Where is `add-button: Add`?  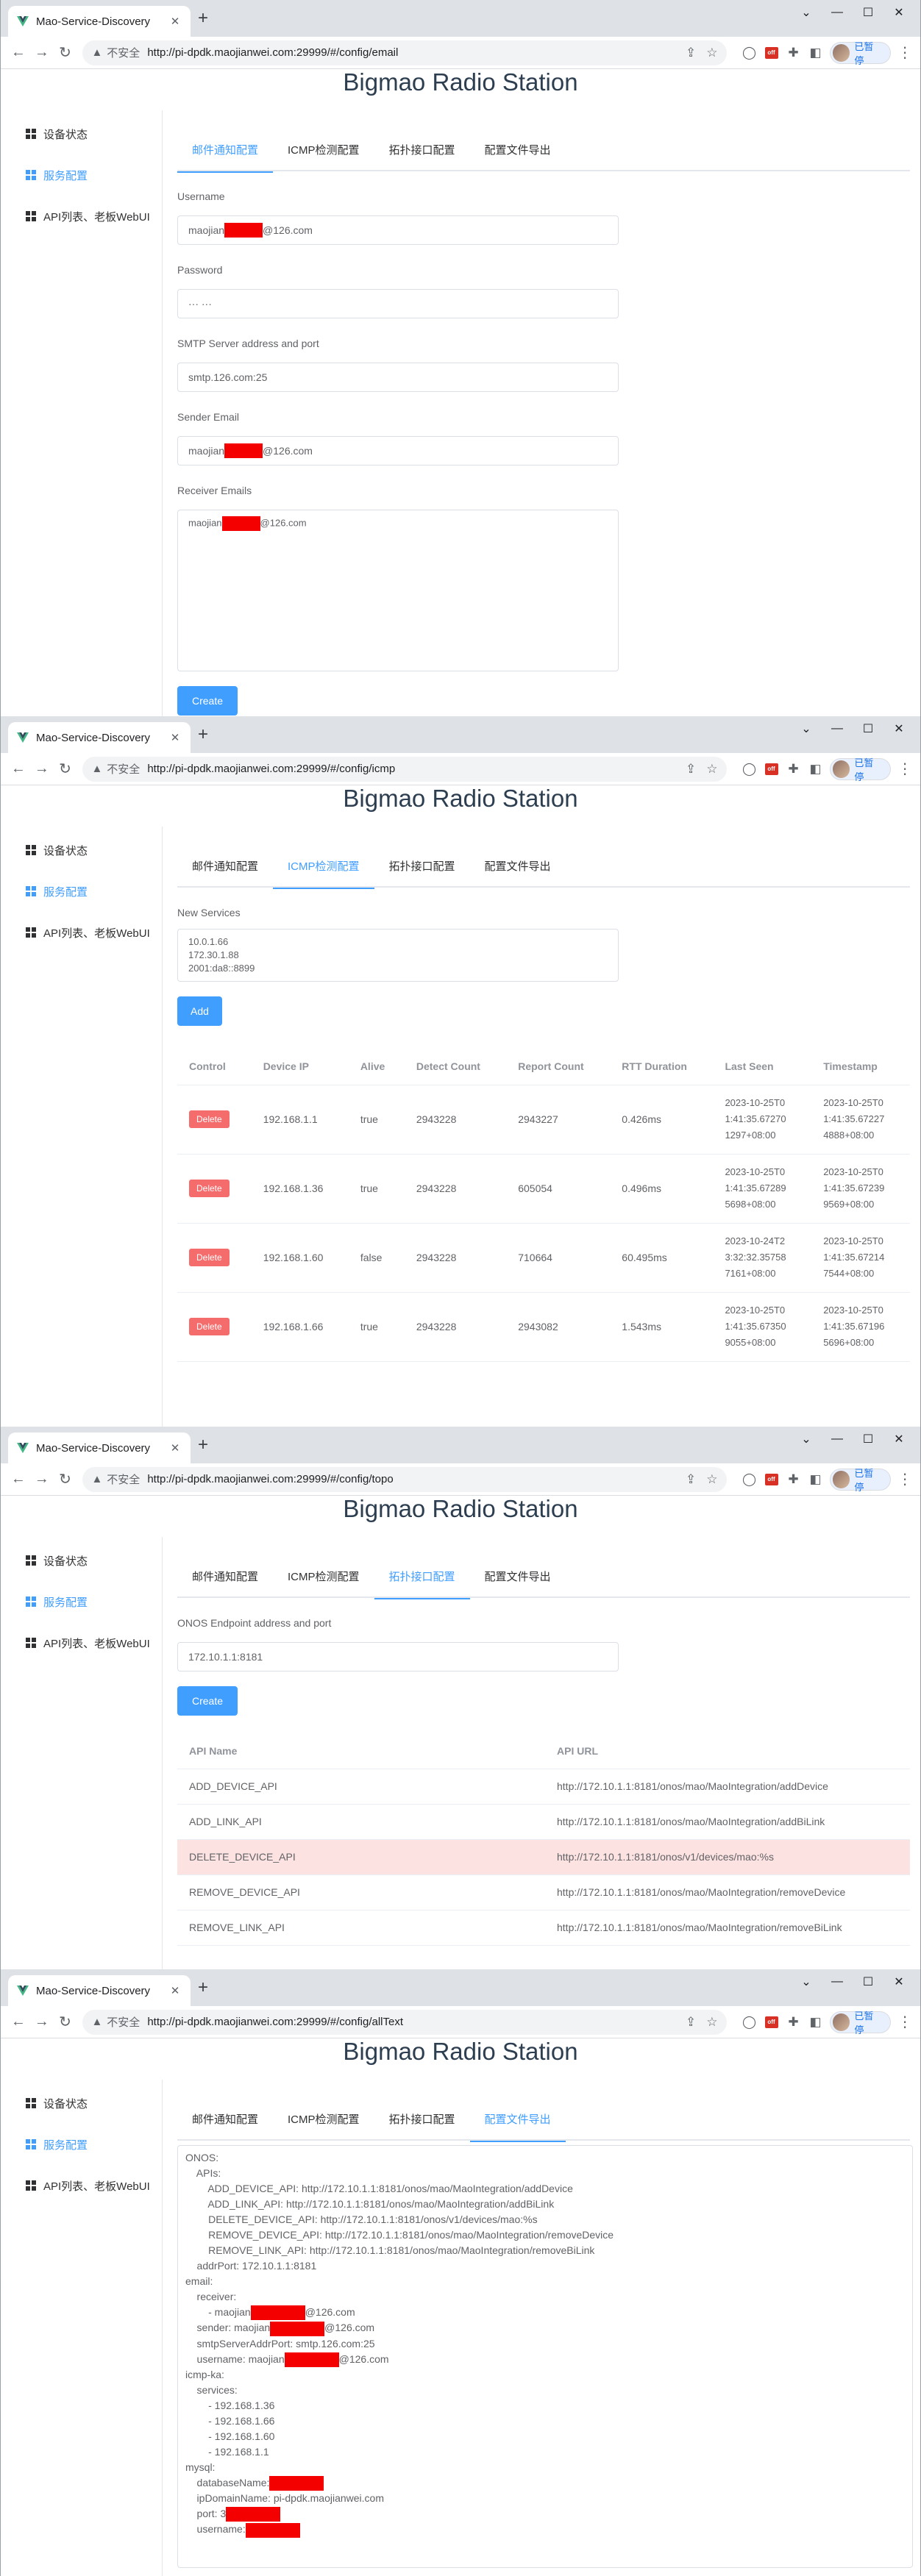
add-button: Add is located at coordinates (199, 1011).